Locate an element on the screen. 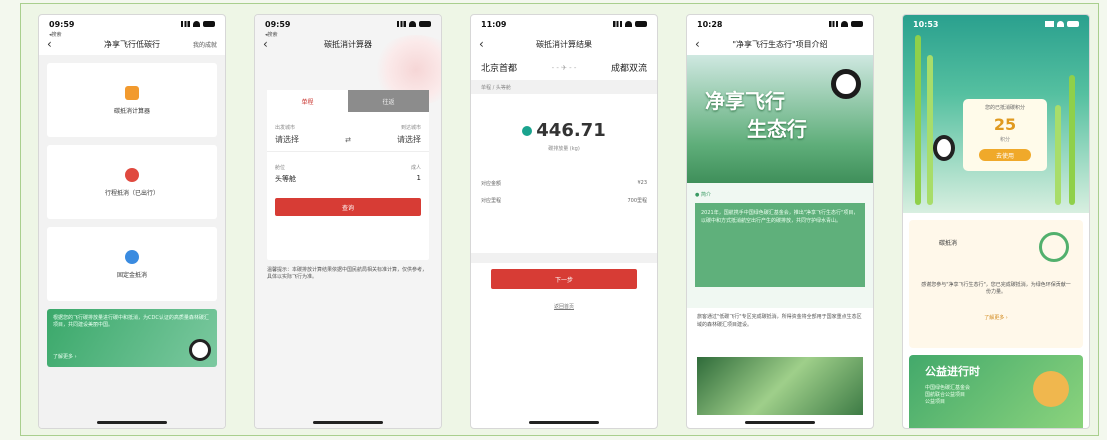  amount-label: 对应金额 is located at coordinates (491, 184).